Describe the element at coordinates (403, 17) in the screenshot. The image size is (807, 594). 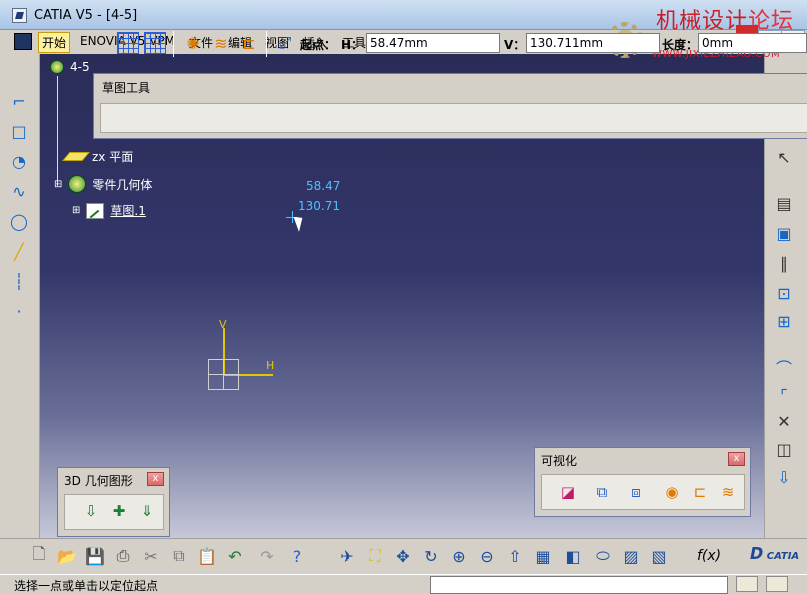
I see `title-bar: CATIA V5 - [4-5] 机械设计论坛` at that location.